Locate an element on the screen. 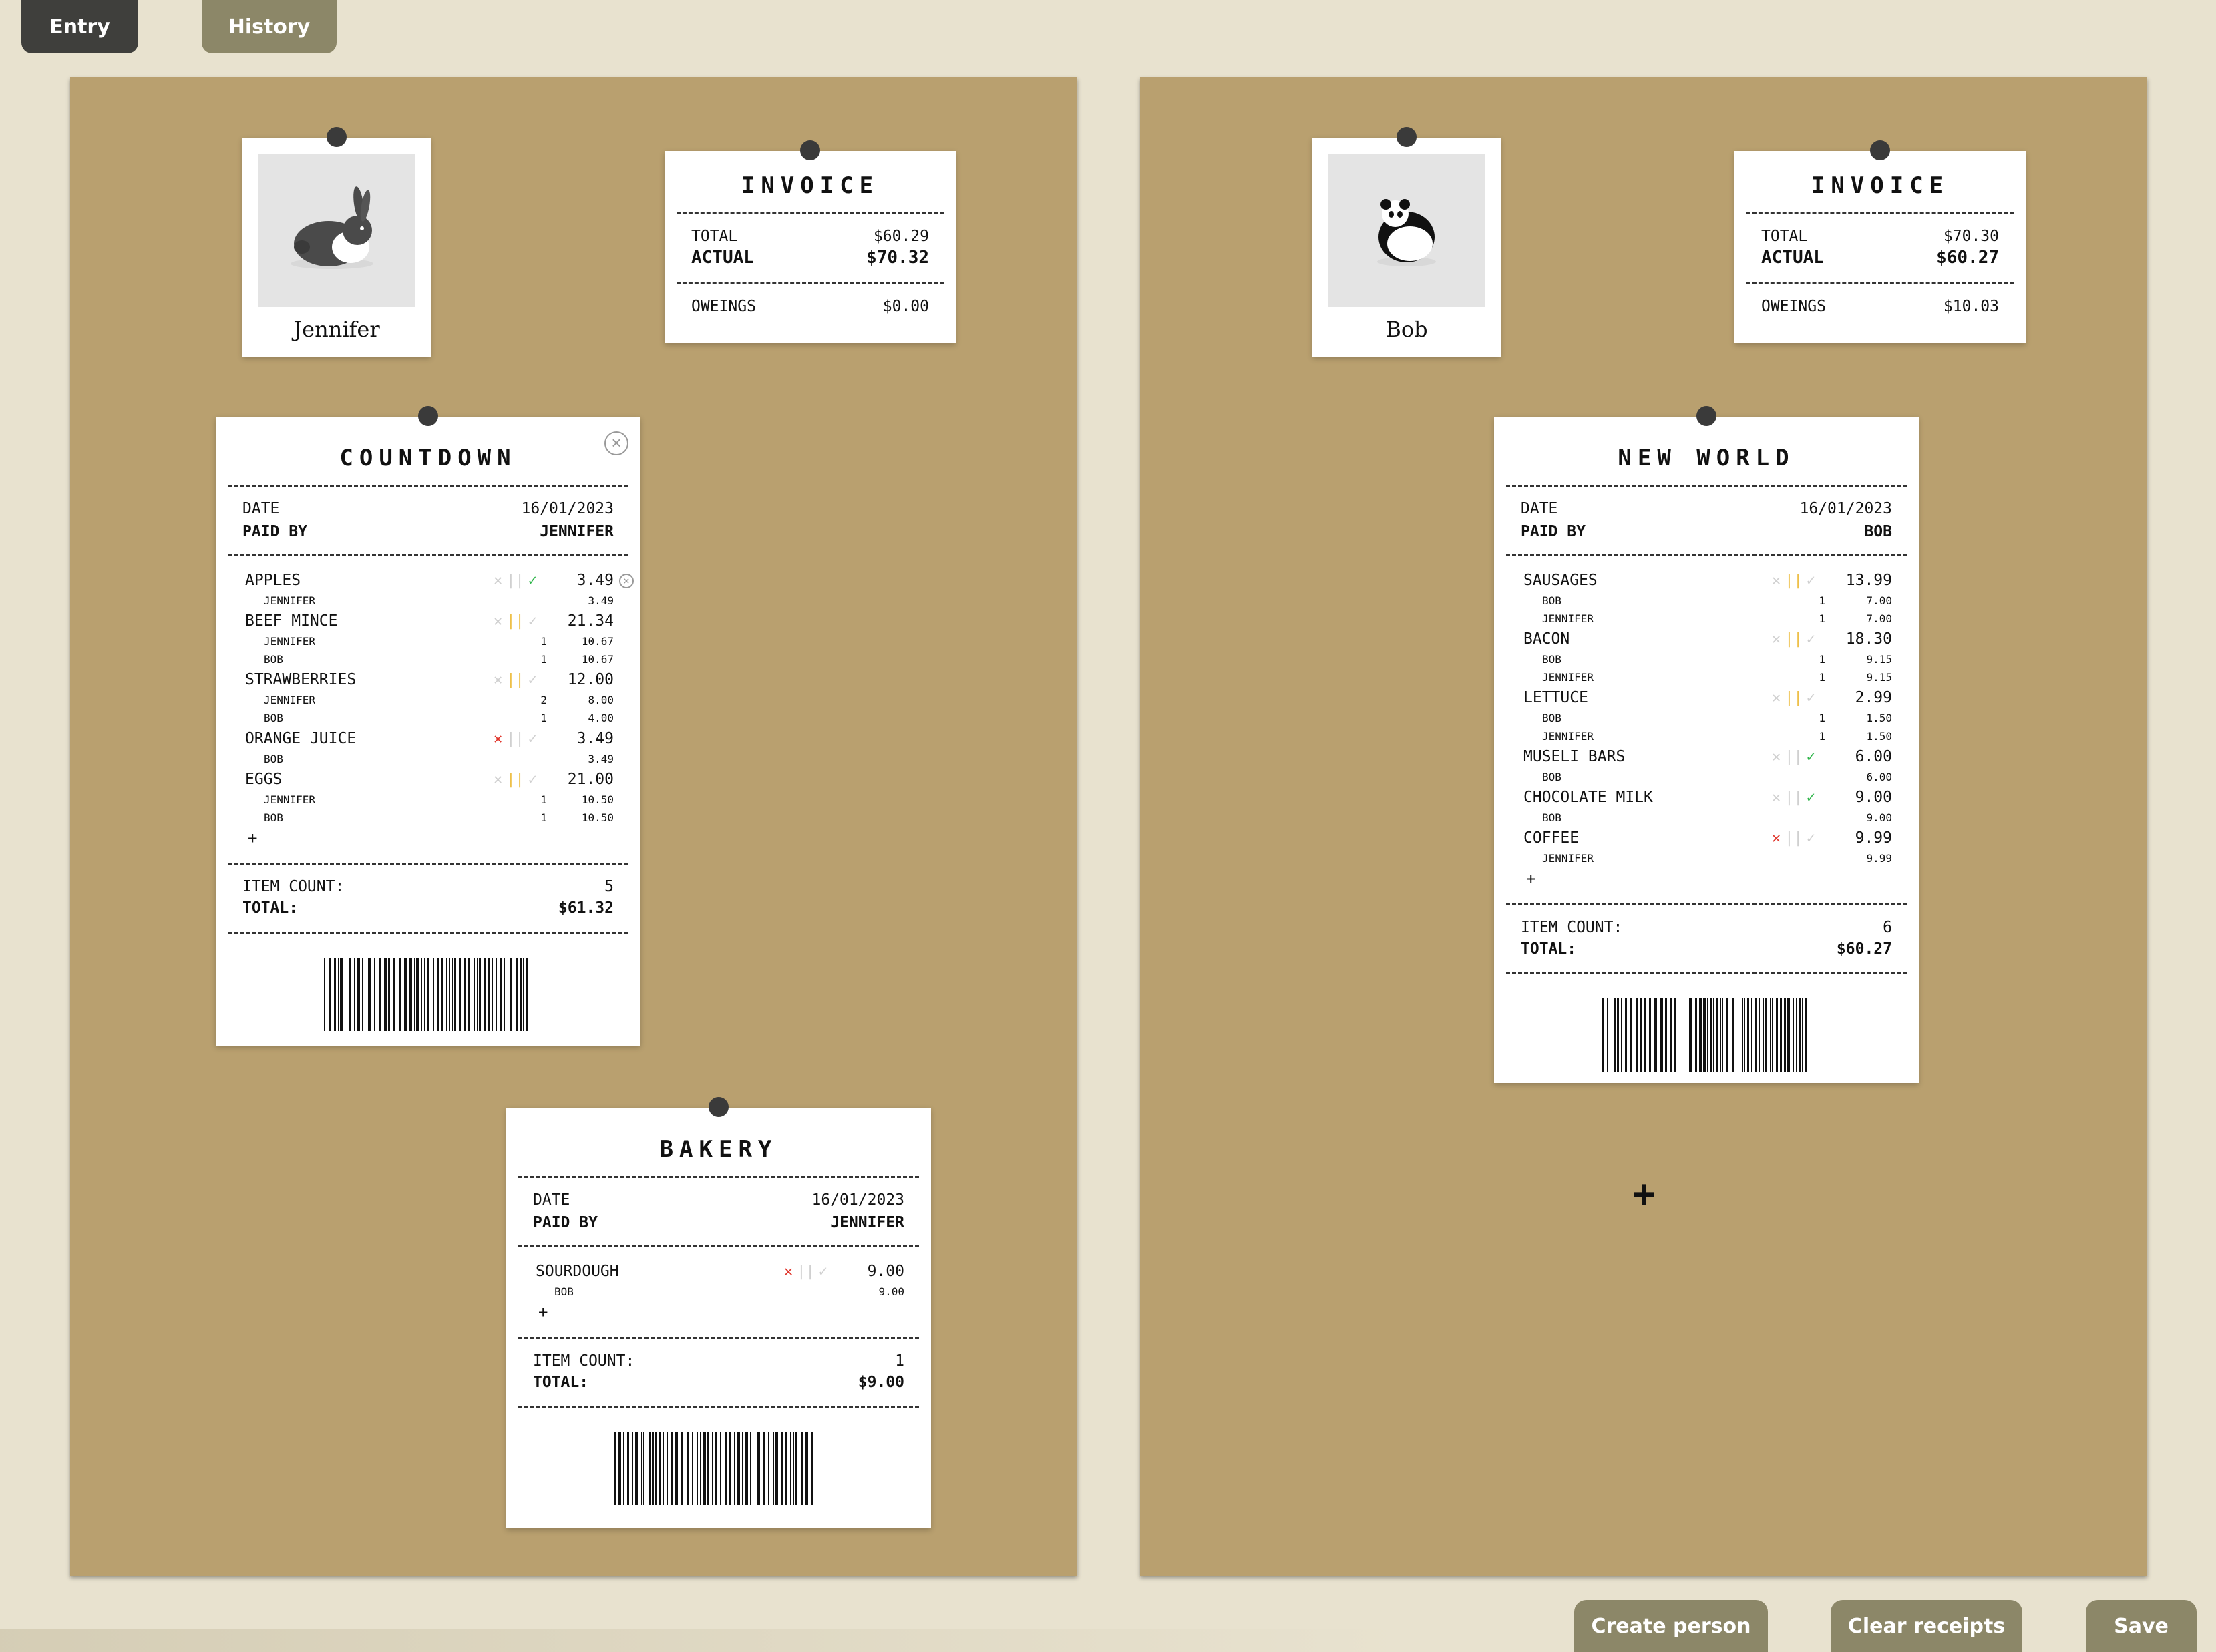 This screenshot has width=2216, height=1652. item-price: 9.99 is located at coordinates (1873, 838).